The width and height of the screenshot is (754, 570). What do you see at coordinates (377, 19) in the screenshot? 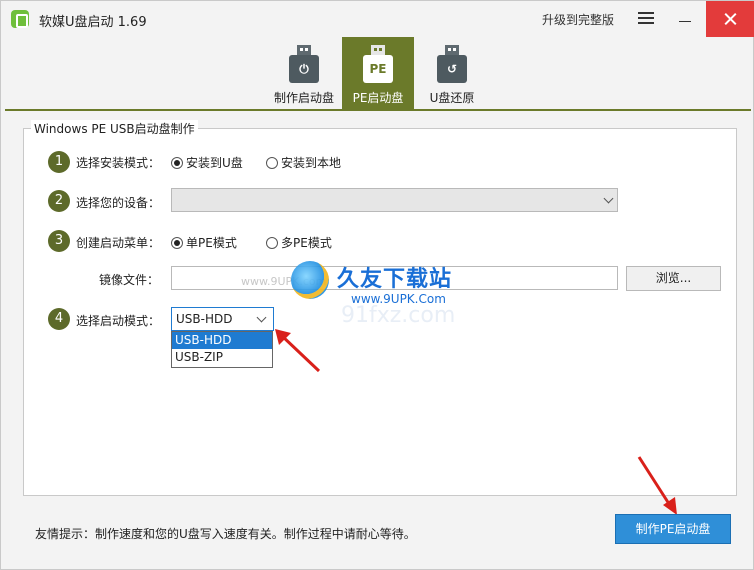
I see `title-bar: 软媒U盘启动 1.69 升级到完整版` at bounding box center [377, 19].